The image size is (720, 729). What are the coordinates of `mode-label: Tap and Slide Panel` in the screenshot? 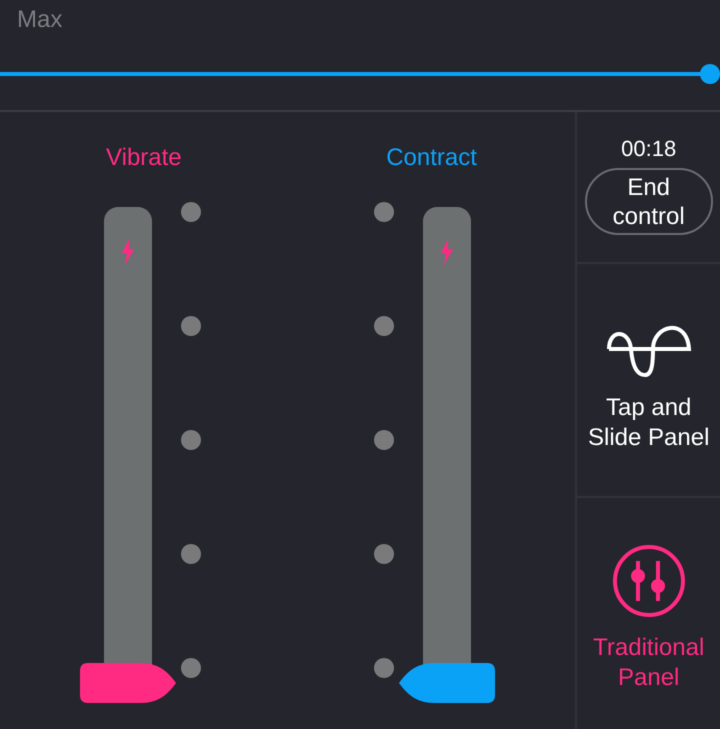 It's located at (648, 422).